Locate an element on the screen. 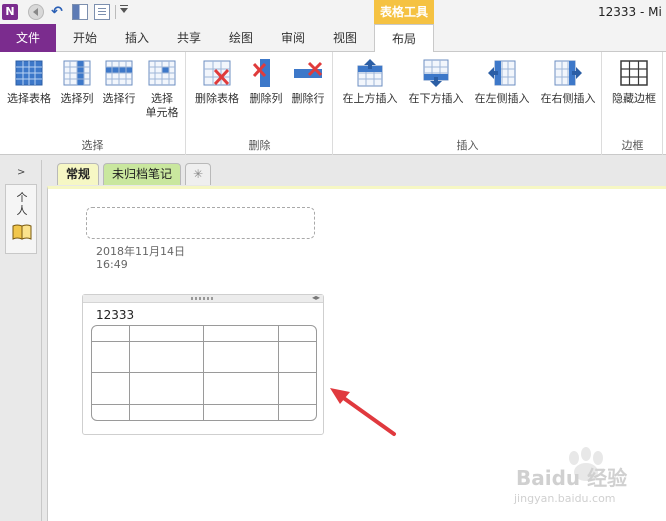  ribbon-group-delete-label: 删除 is located at coordinates (259, 145).